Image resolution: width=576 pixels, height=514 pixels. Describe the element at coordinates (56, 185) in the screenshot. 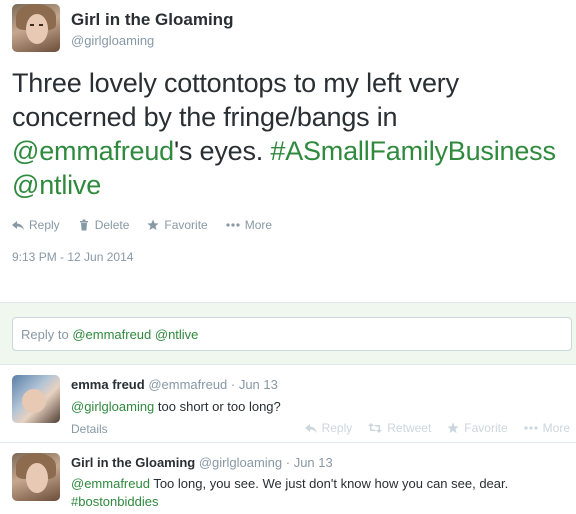

I see `mention-link: @ntlive` at that location.